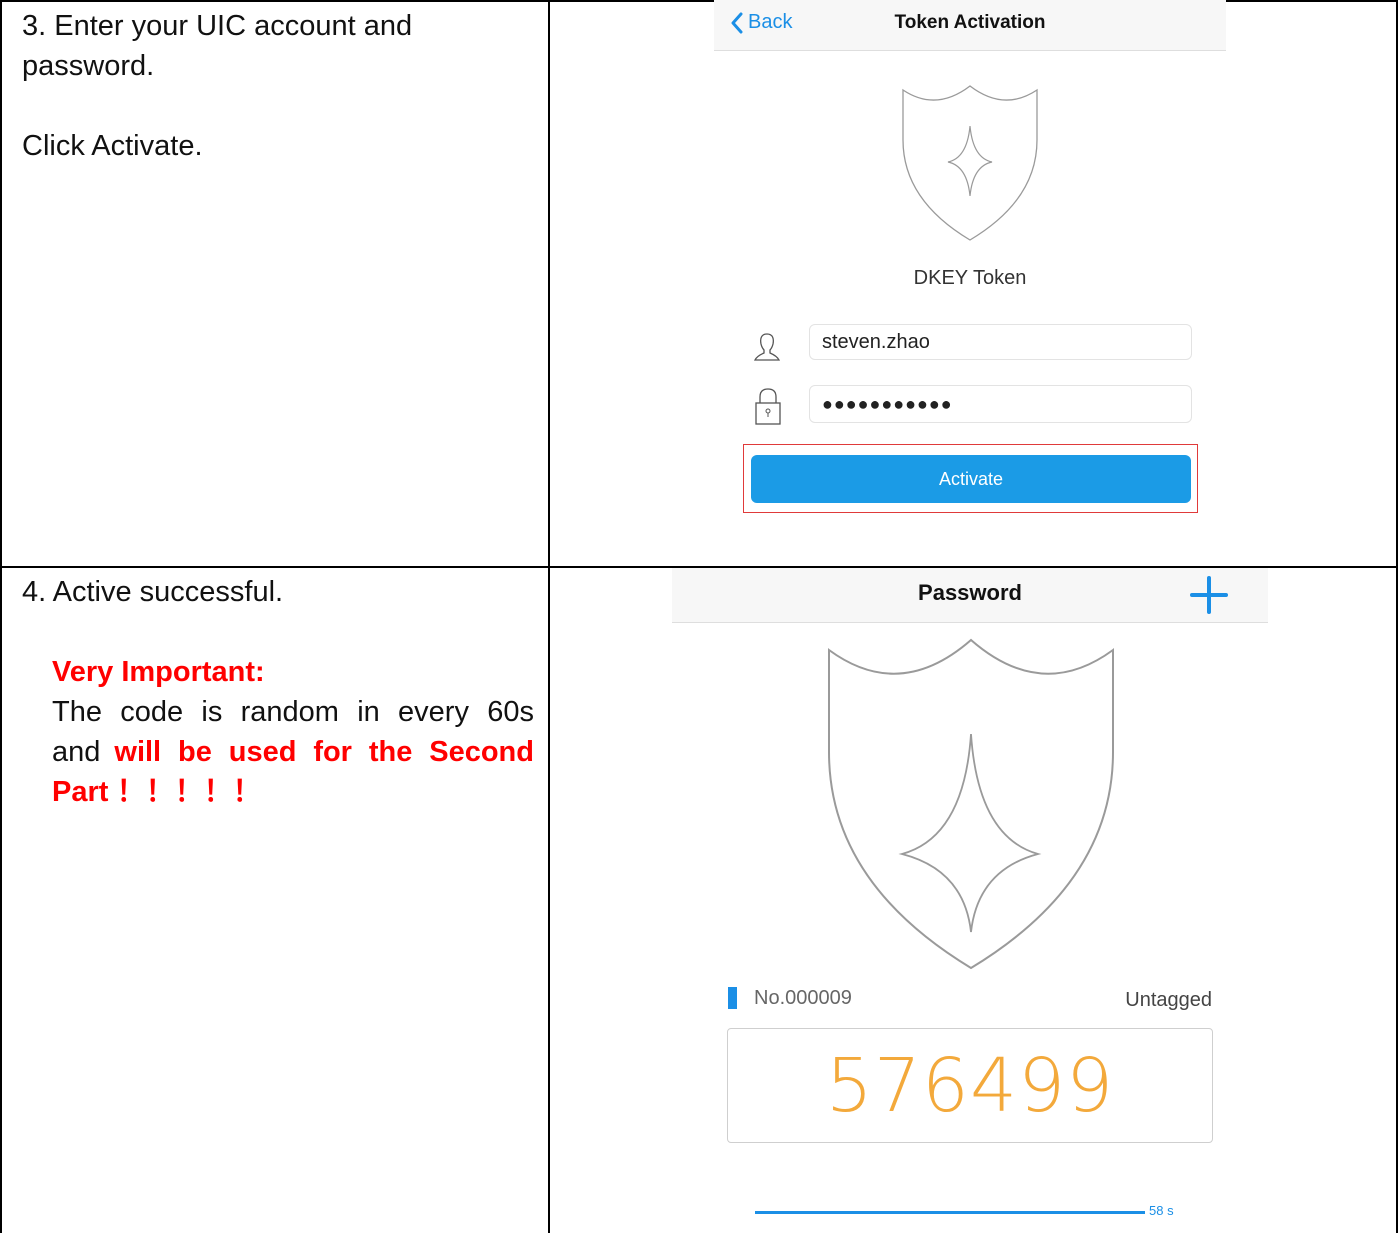 The width and height of the screenshot is (1399, 1233). I want to click on countdown-timer: 58 s, so click(1161, 1210).